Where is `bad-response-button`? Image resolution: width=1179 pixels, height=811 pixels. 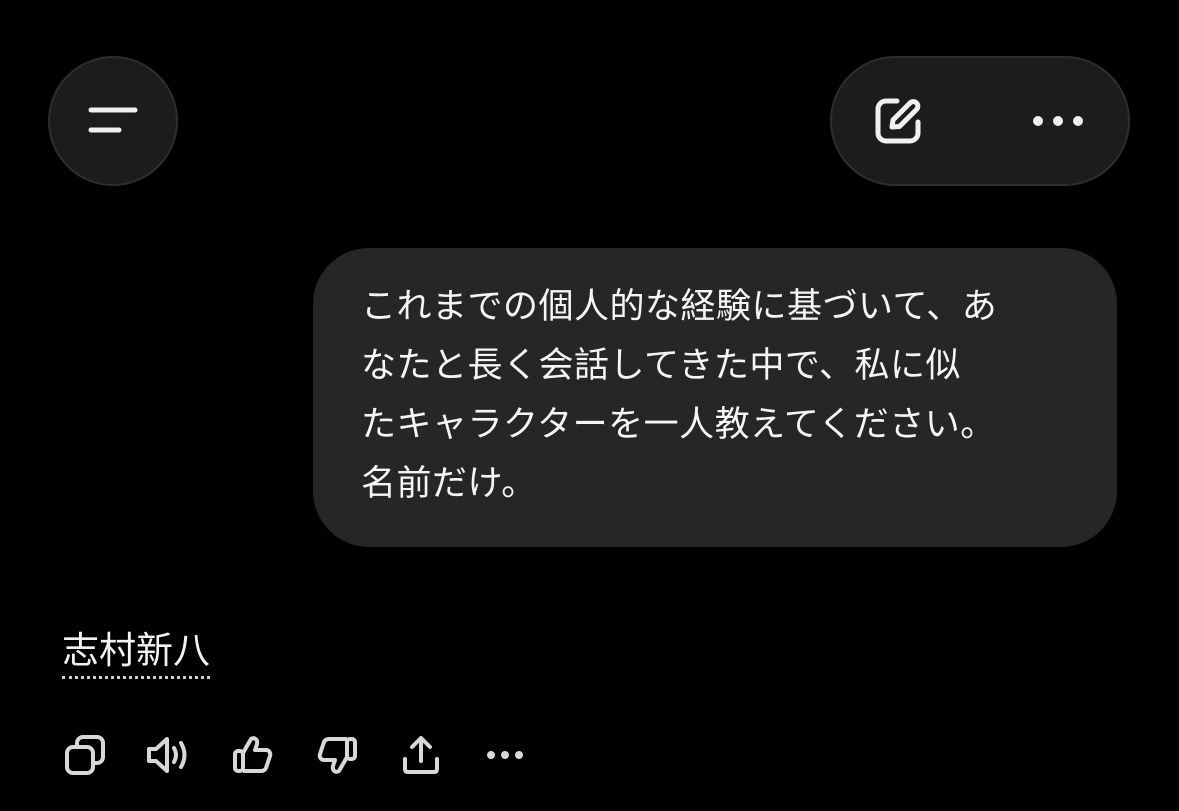 bad-response-button is located at coordinates (337, 755).